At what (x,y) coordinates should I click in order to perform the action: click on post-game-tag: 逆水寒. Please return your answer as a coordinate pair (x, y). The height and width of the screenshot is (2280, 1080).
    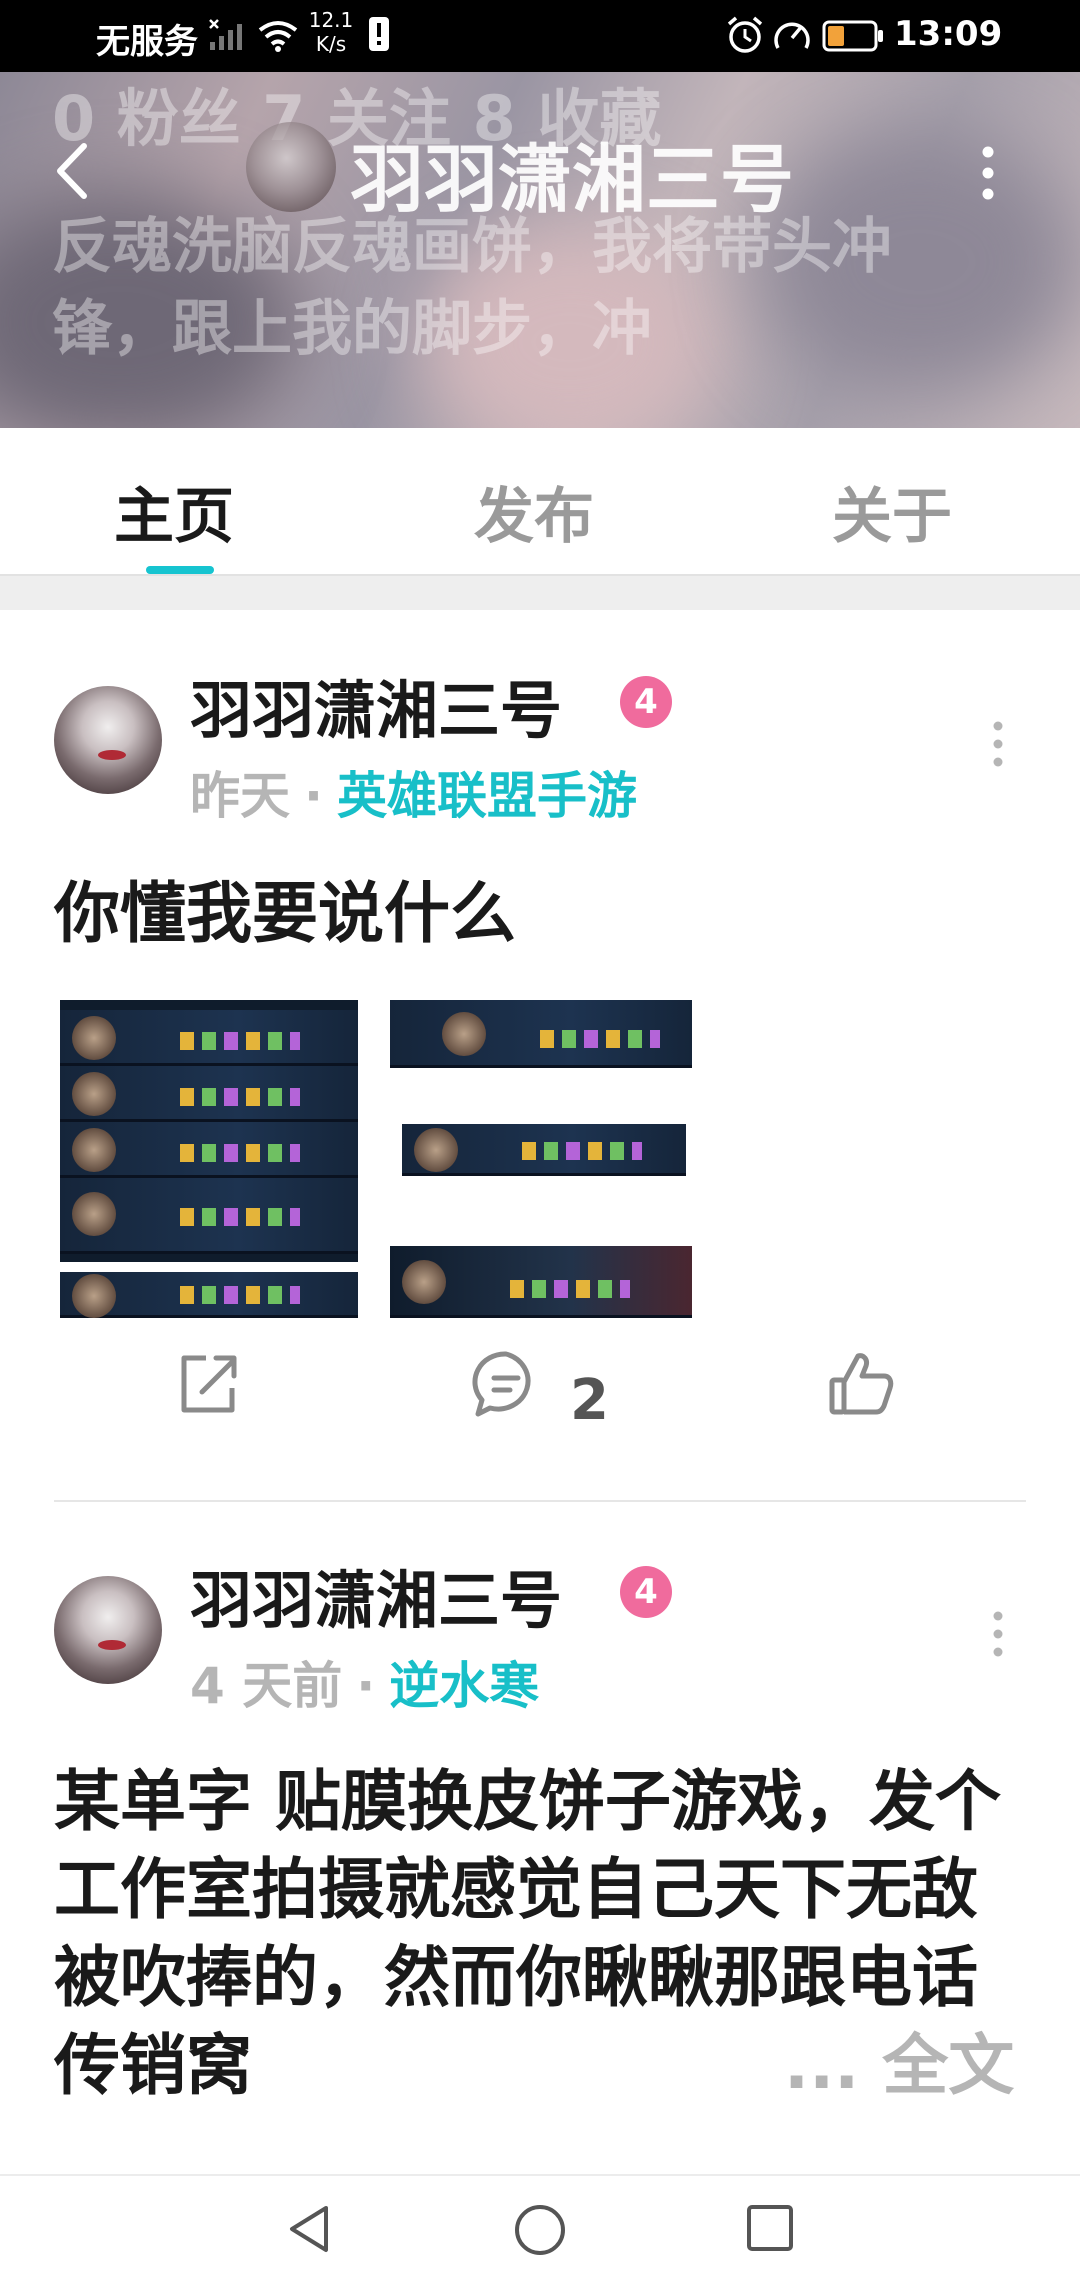
    Looking at the image, I should click on (464, 1686).